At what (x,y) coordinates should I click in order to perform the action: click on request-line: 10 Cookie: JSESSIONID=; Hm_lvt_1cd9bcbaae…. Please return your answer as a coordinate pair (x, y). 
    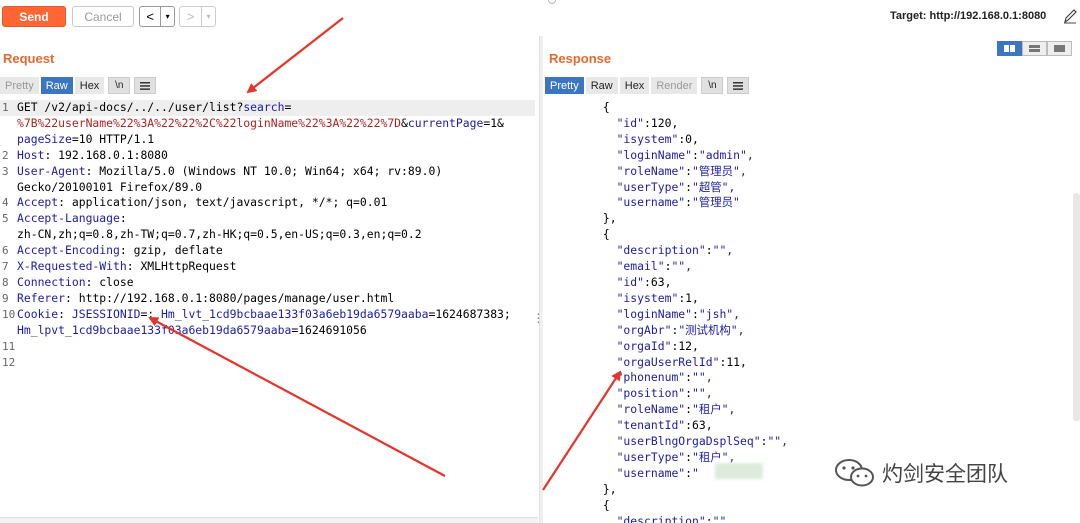
    Looking at the image, I should click on (267, 315).